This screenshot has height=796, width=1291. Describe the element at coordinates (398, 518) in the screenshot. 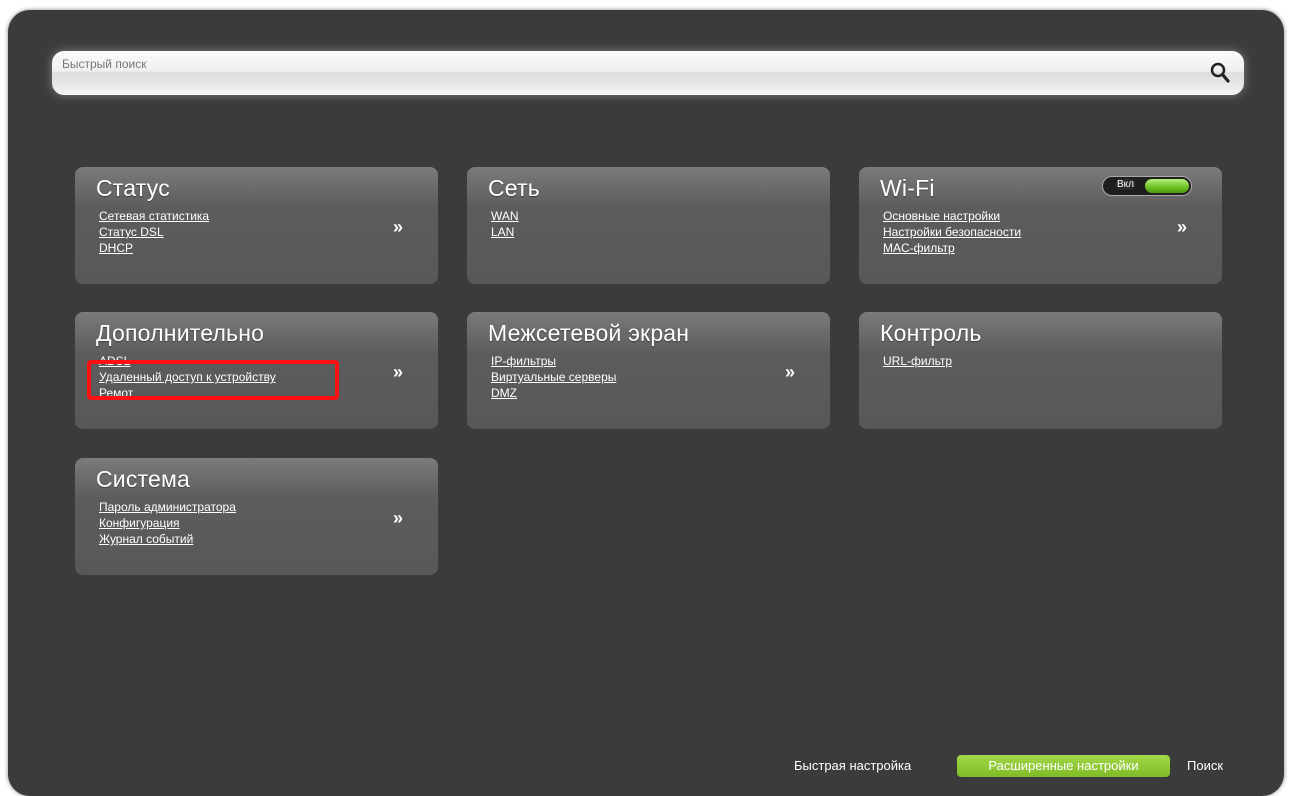

I see `tile-more-arrow-system: »` at that location.